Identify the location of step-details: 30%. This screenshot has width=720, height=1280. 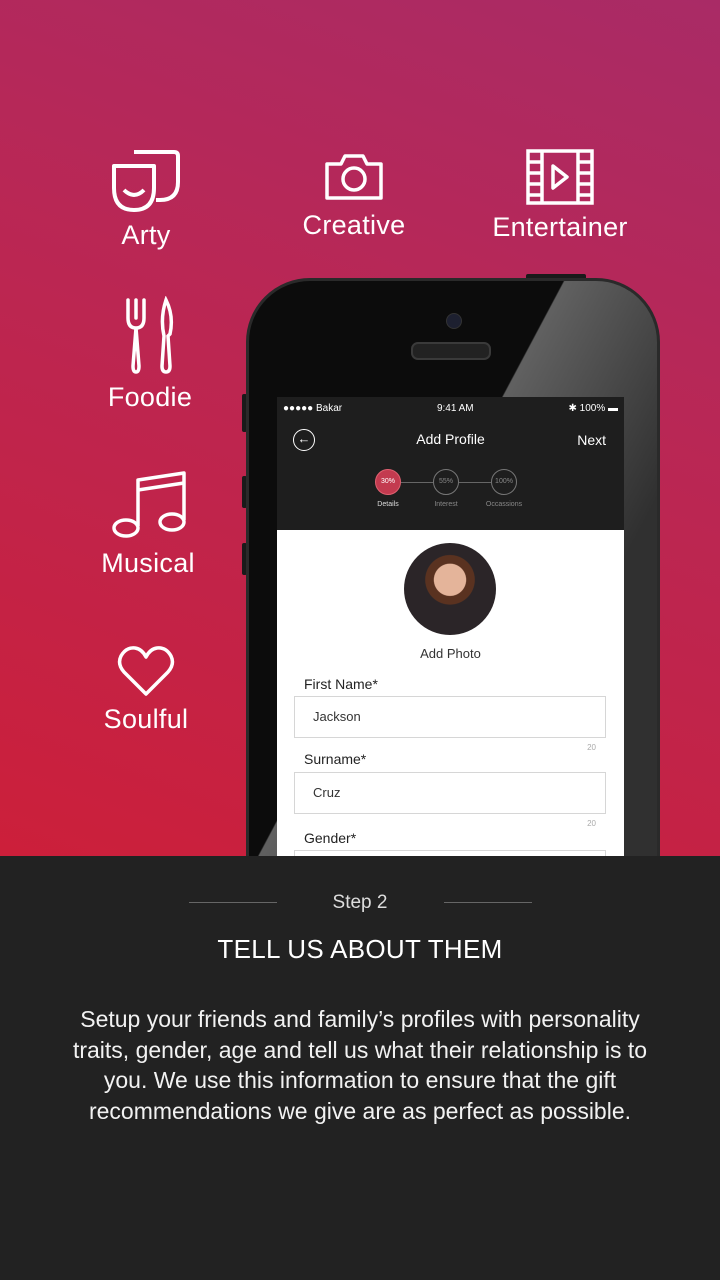
(388, 482).